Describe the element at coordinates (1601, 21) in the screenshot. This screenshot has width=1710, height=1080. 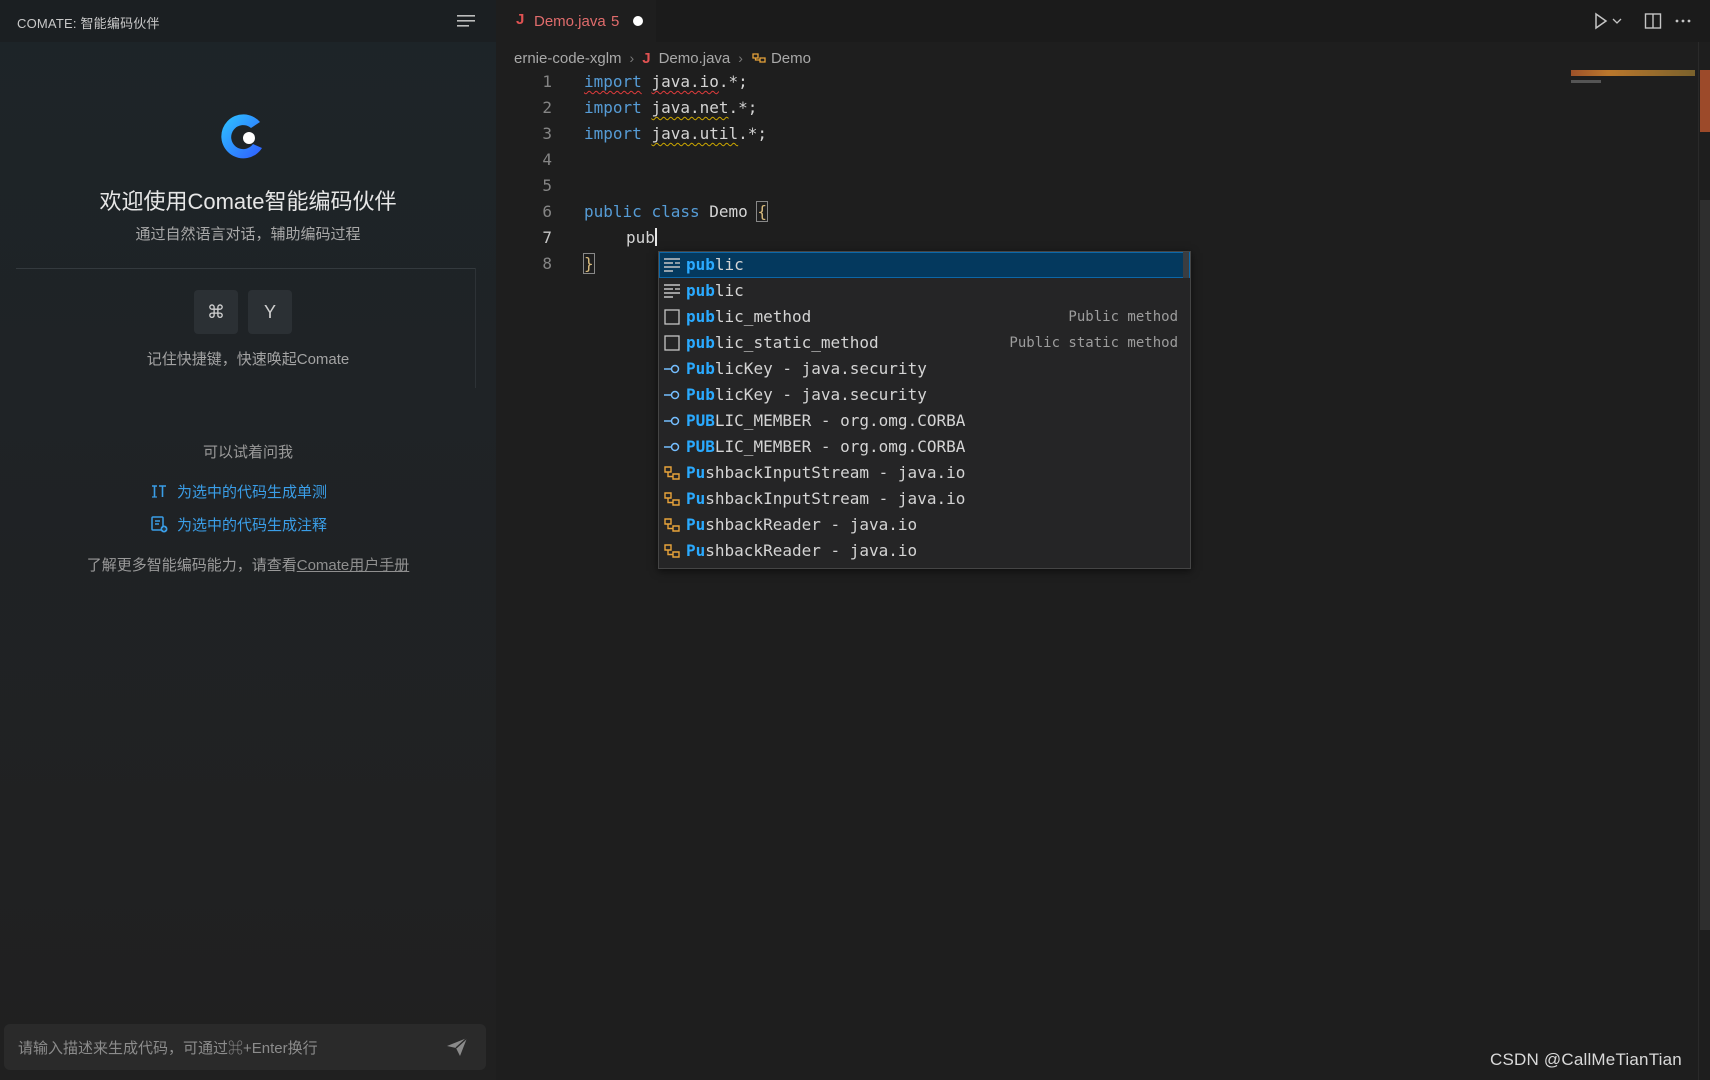
I see `run-icon` at that location.